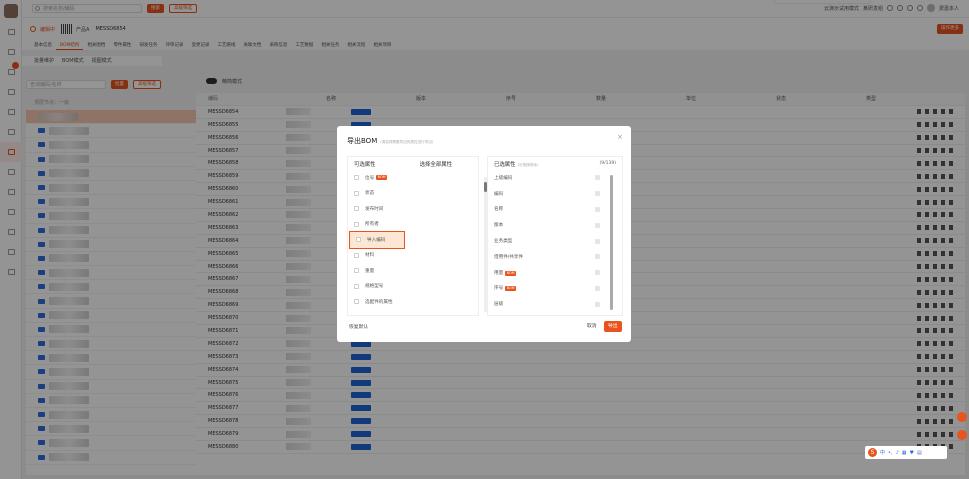  I want to click on dialog-title: 导出BOM, so click(362, 141).